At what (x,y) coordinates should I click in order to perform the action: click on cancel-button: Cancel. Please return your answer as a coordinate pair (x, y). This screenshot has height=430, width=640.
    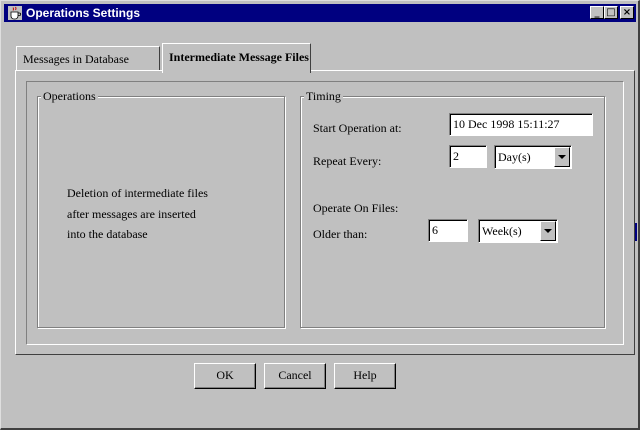
    Looking at the image, I should click on (295, 376).